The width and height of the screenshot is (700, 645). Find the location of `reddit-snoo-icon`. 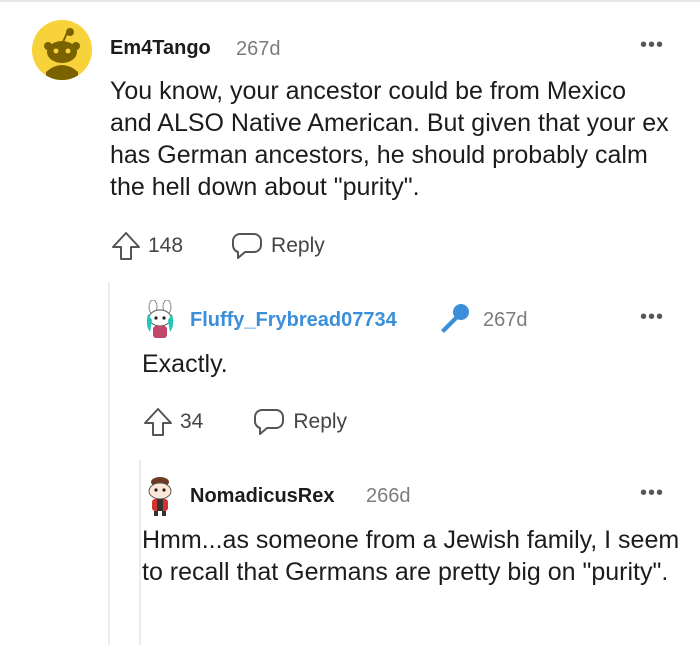

reddit-snoo-icon is located at coordinates (62, 50).